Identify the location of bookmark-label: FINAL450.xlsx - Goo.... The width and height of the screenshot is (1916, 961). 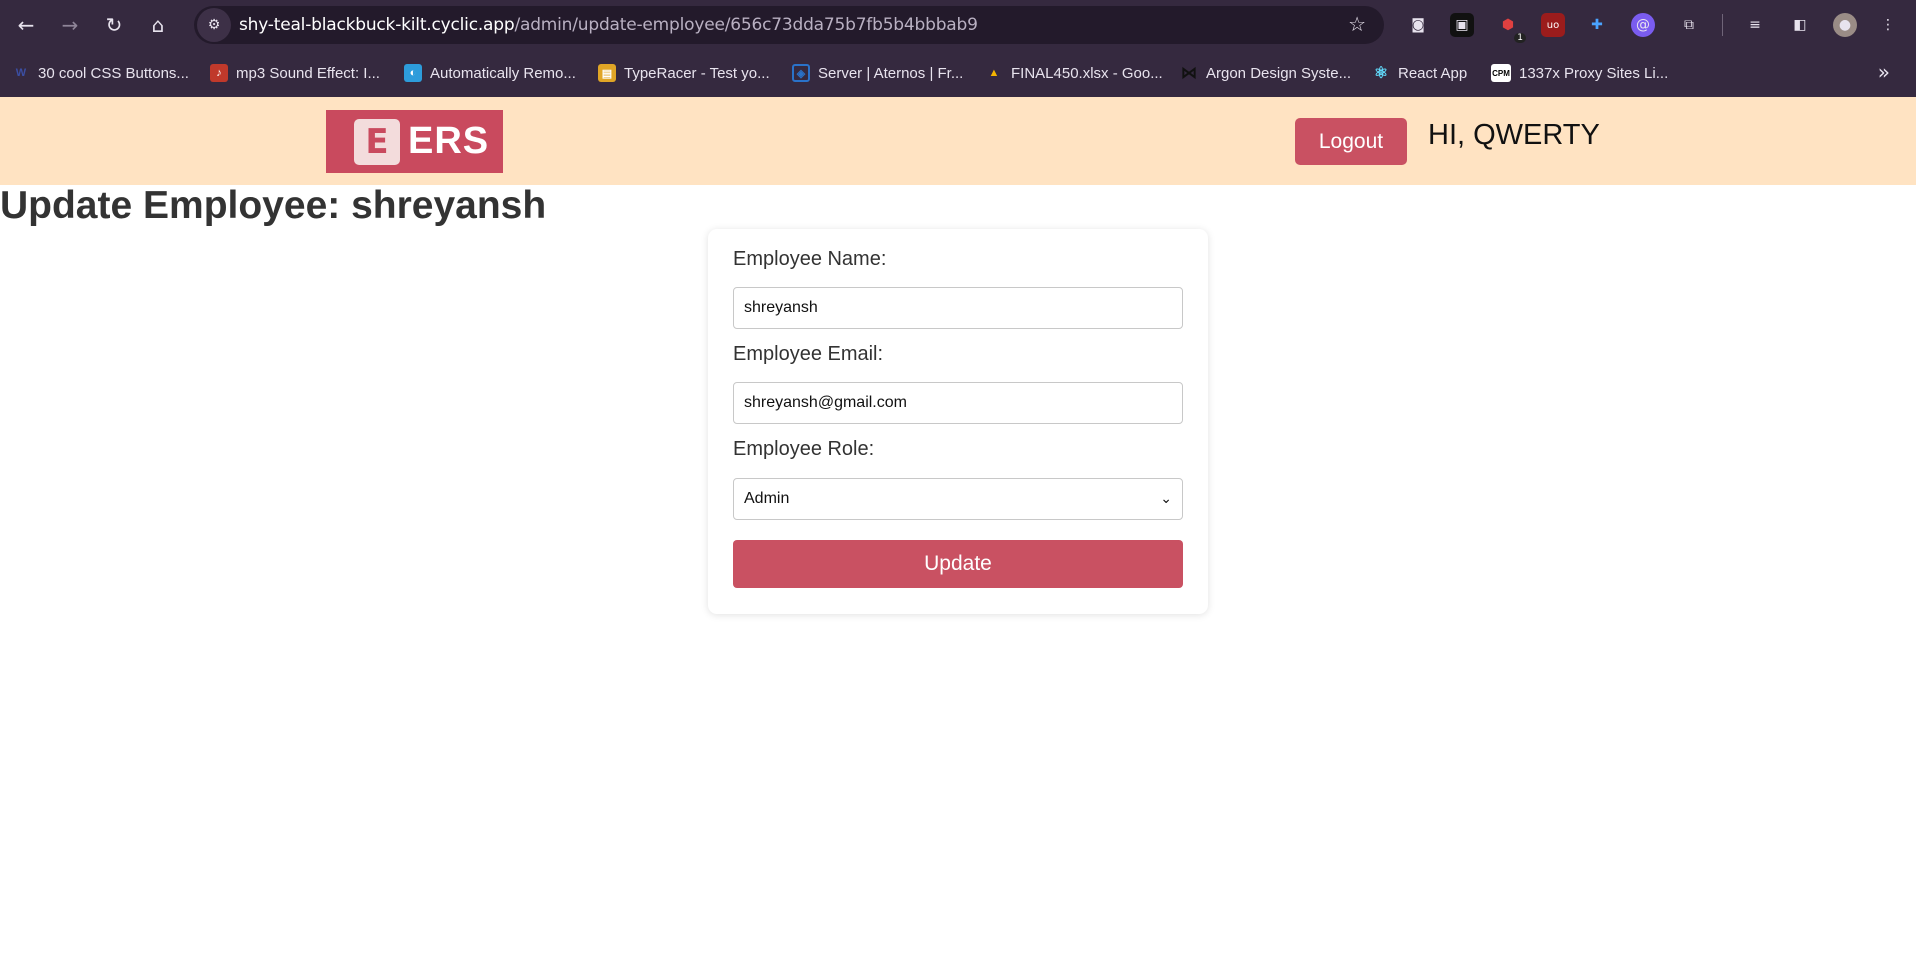
(1087, 73).